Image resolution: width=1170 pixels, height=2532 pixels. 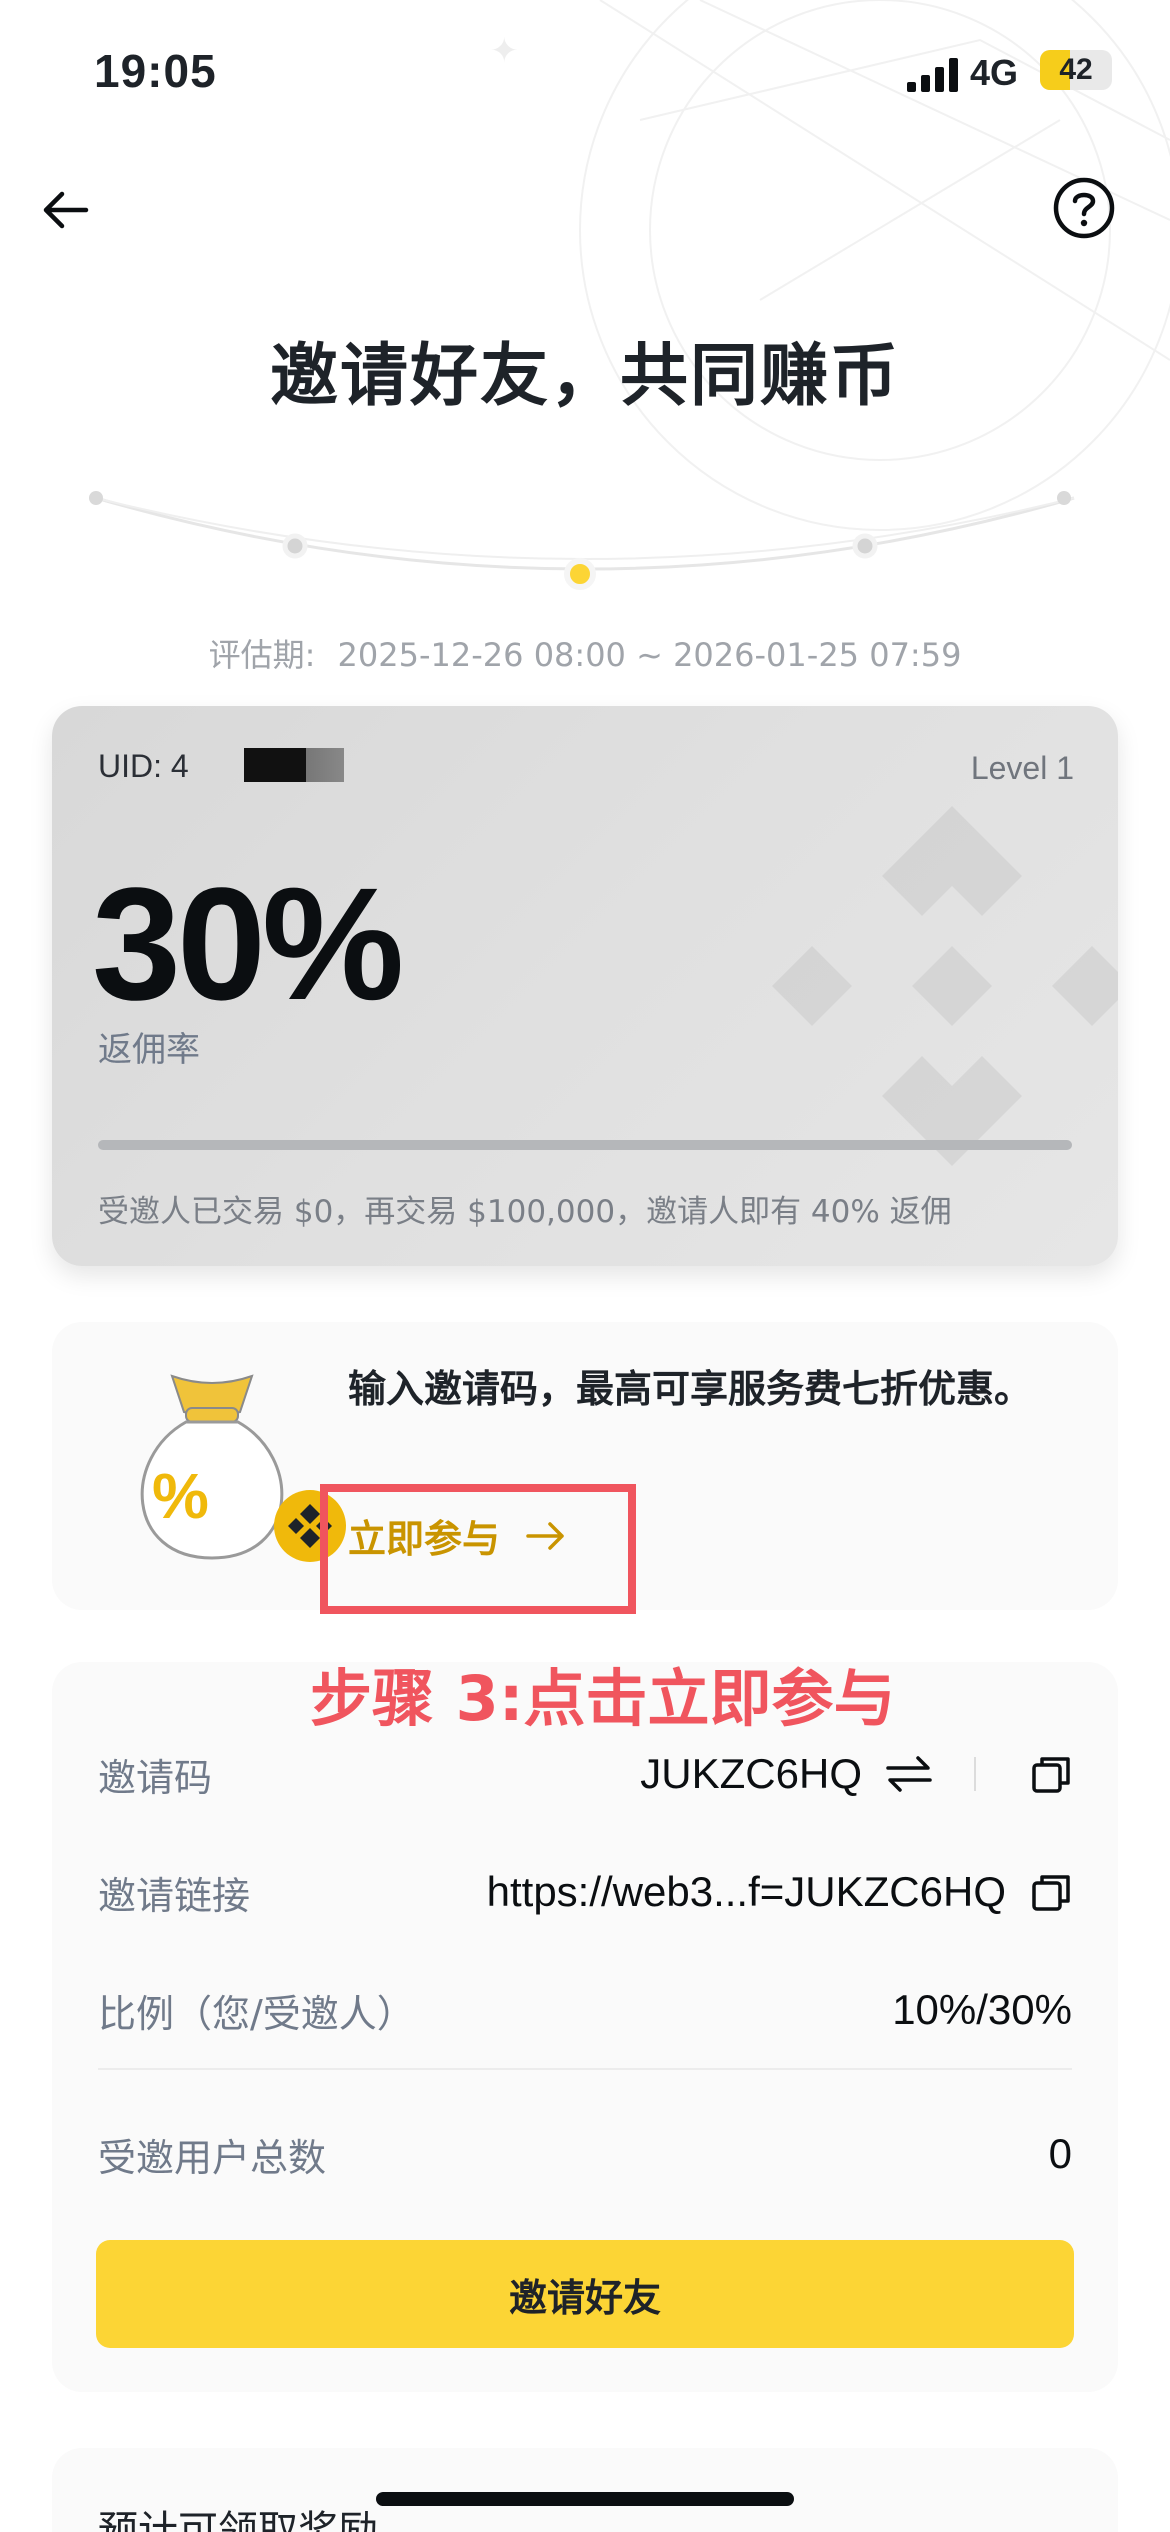 What do you see at coordinates (603, 1698) in the screenshot?
I see `step-annotation: 步骤 3:点击立即参与` at bounding box center [603, 1698].